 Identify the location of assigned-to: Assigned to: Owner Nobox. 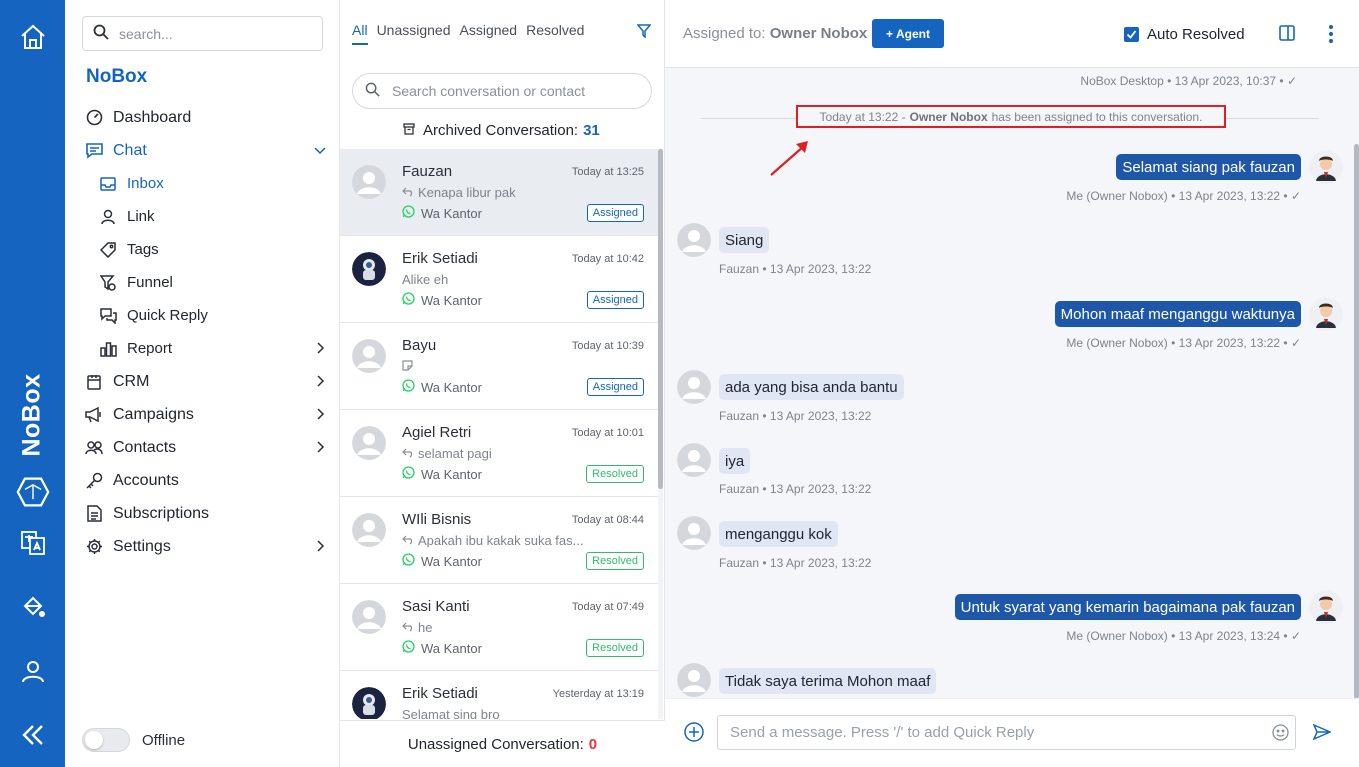
(775, 33).